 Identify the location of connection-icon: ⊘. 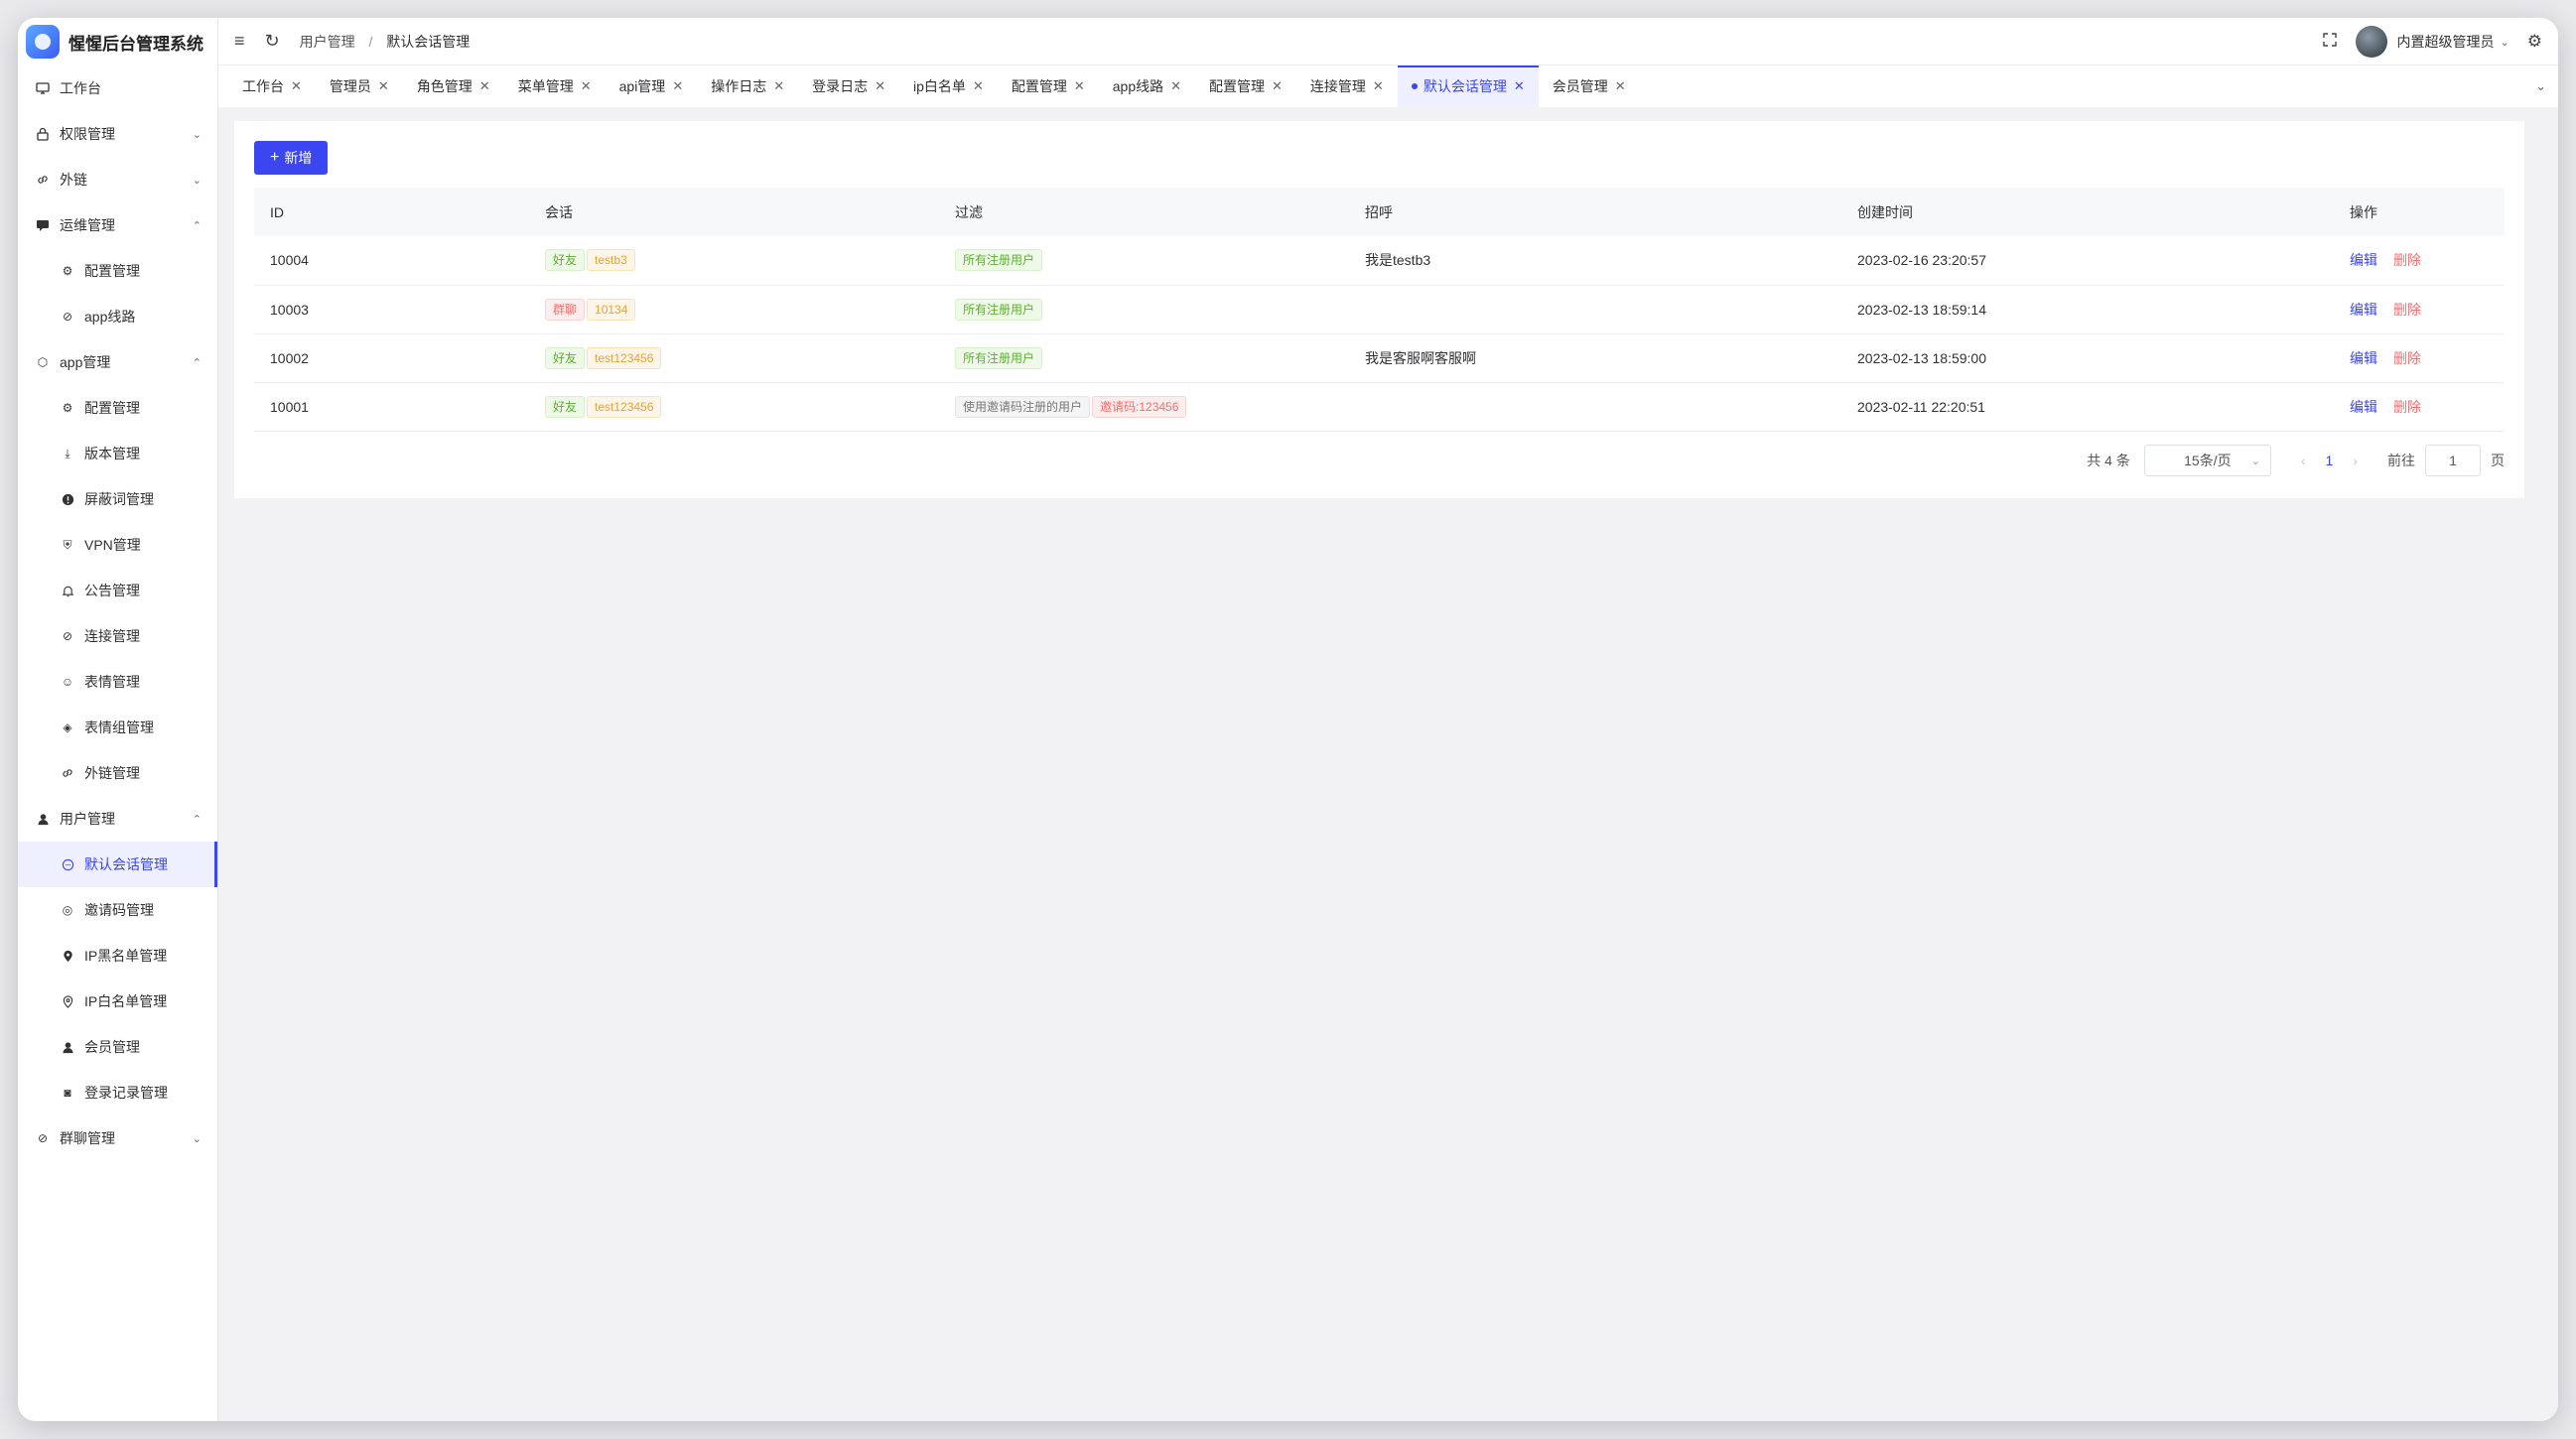
(67, 317).